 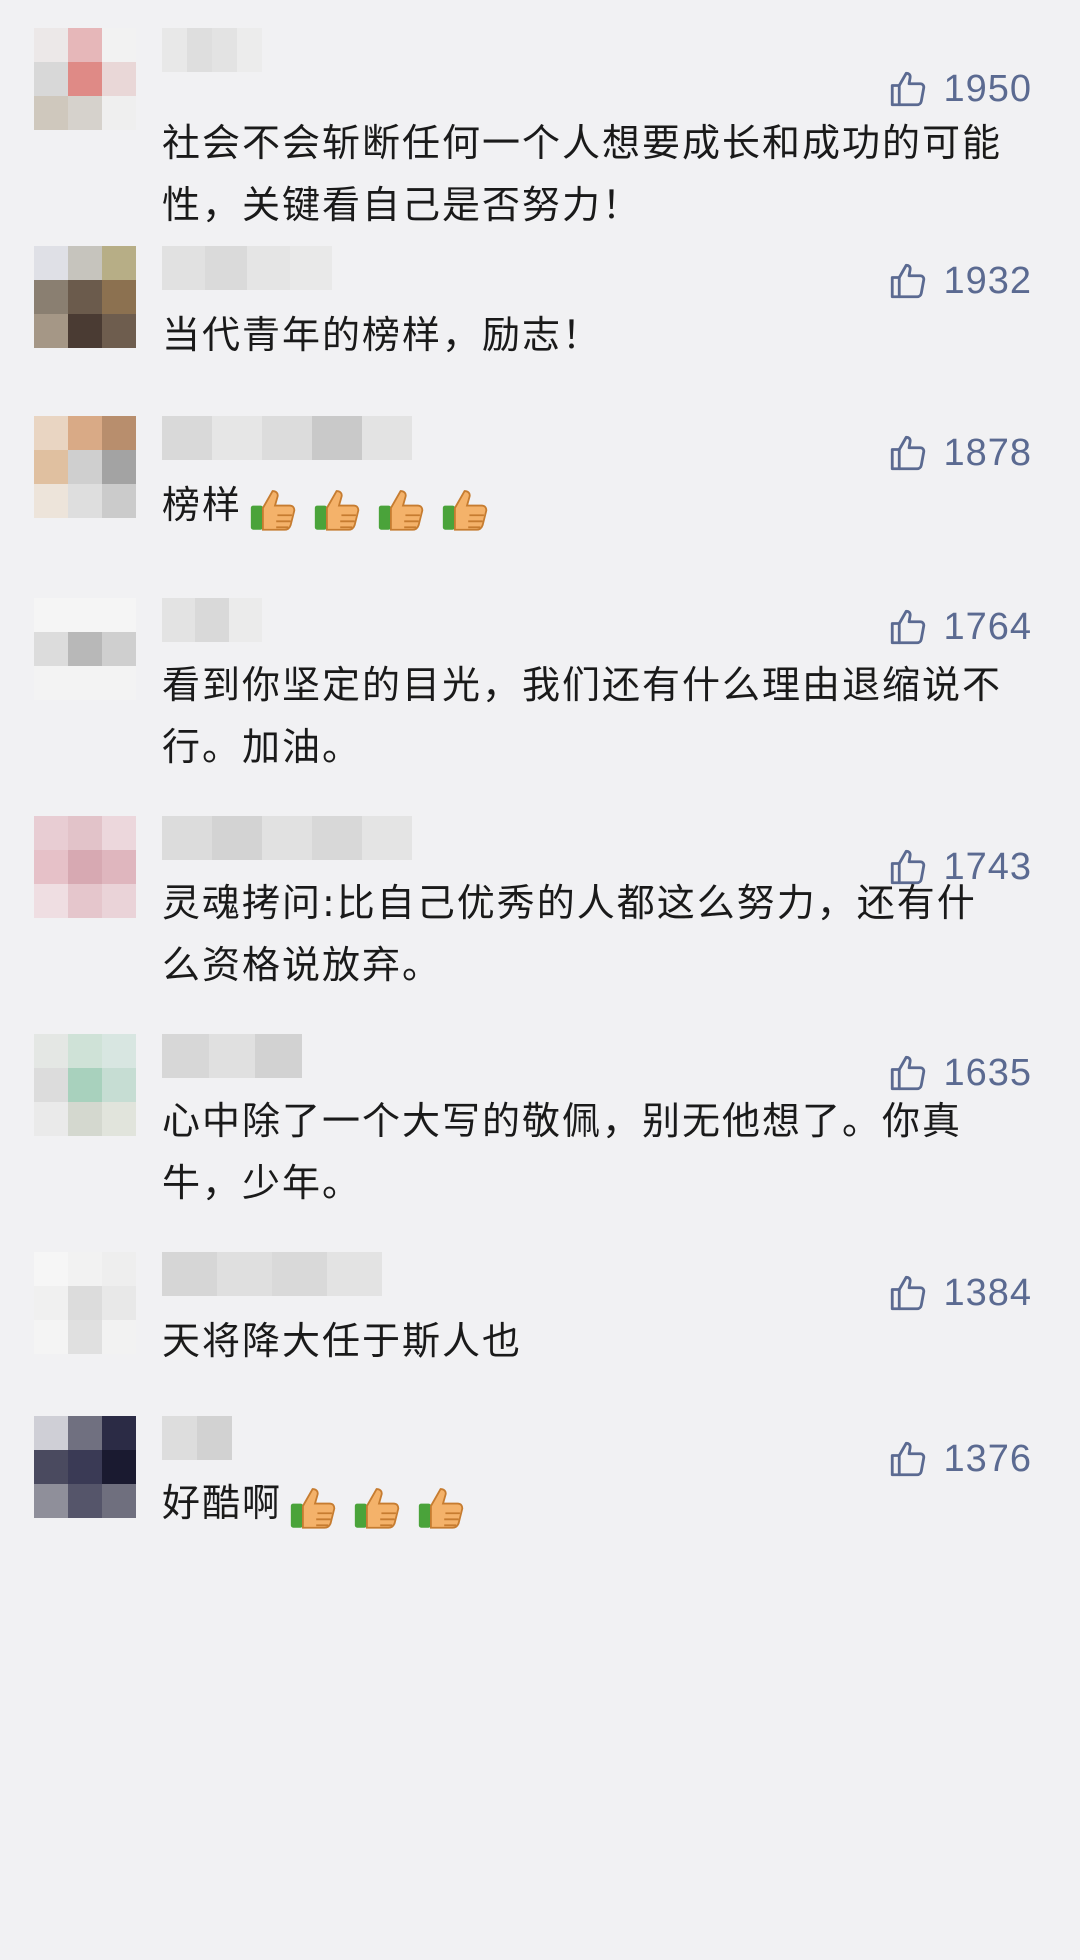 What do you see at coordinates (987, 88) in the screenshot?
I see `like-count: 1950` at bounding box center [987, 88].